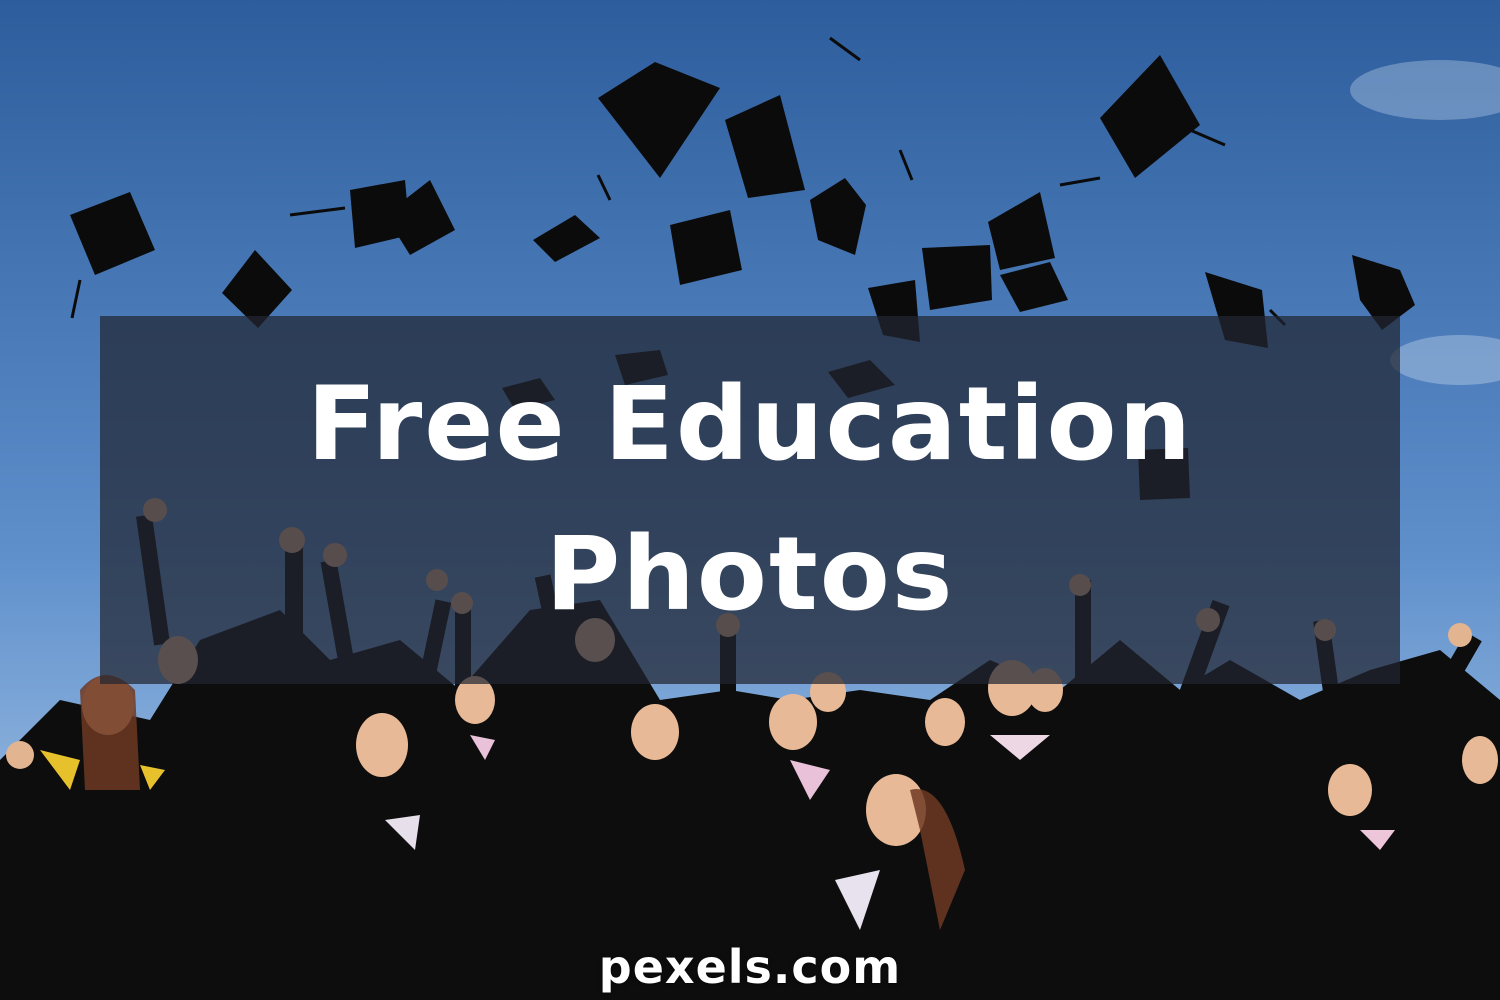 The image size is (1500, 1000). What do you see at coordinates (750, 967) in the screenshot?
I see `site-watermark: pexels.com` at bounding box center [750, 967].